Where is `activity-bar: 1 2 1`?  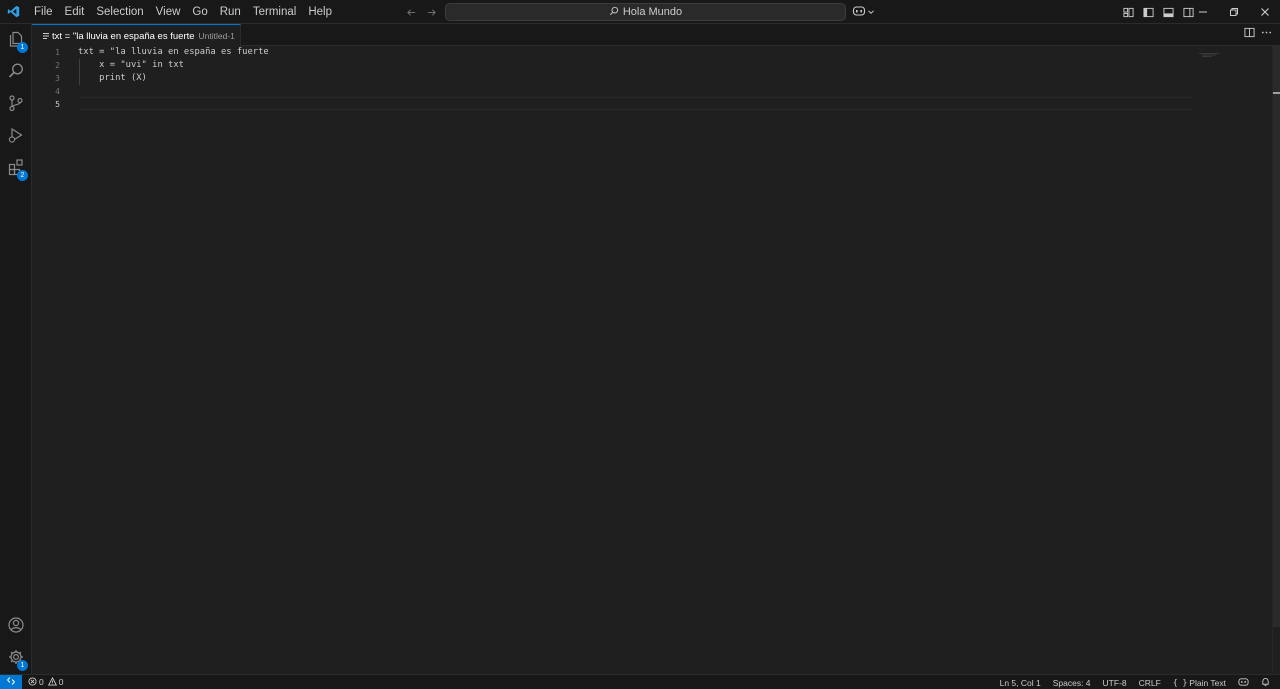
activity-bar: 1 2 1 is located at coordinates (16, 349).